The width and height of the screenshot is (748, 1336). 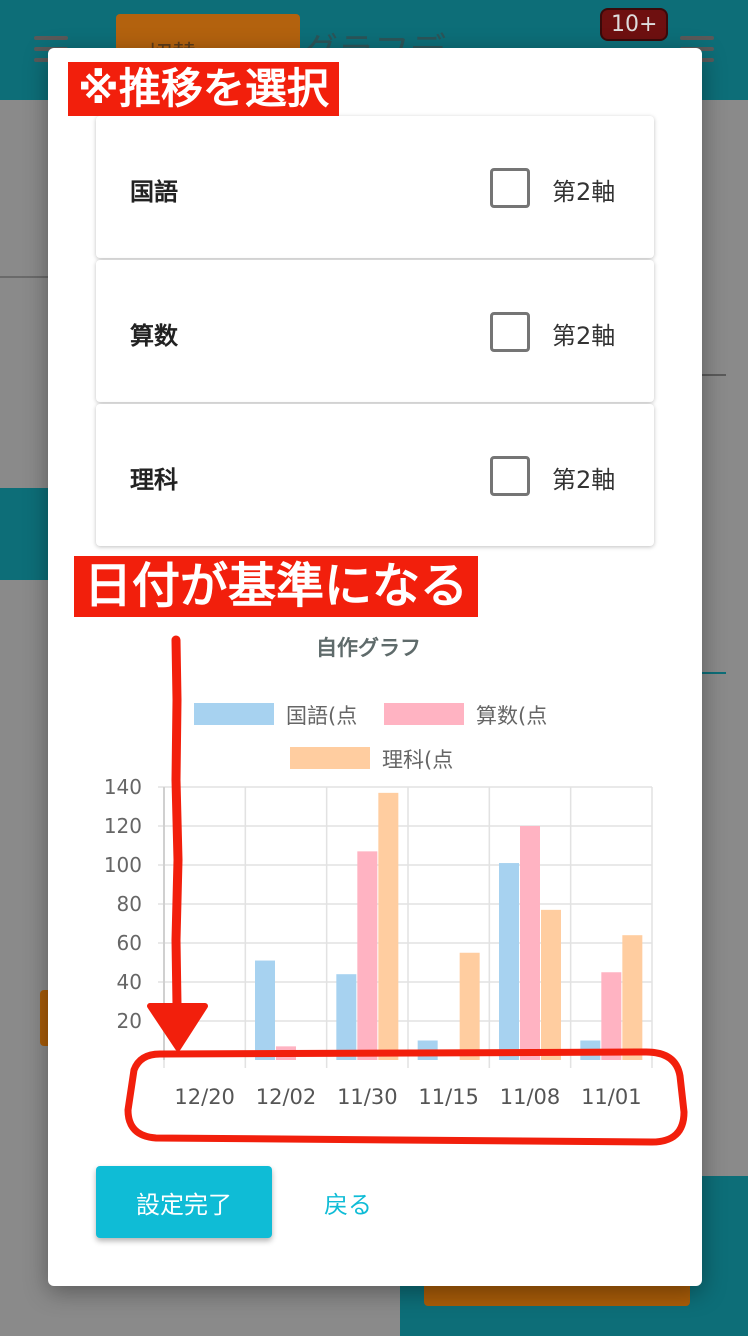 I want to click on settings-done-button: 設定完了, so click(x=184, y=1202).